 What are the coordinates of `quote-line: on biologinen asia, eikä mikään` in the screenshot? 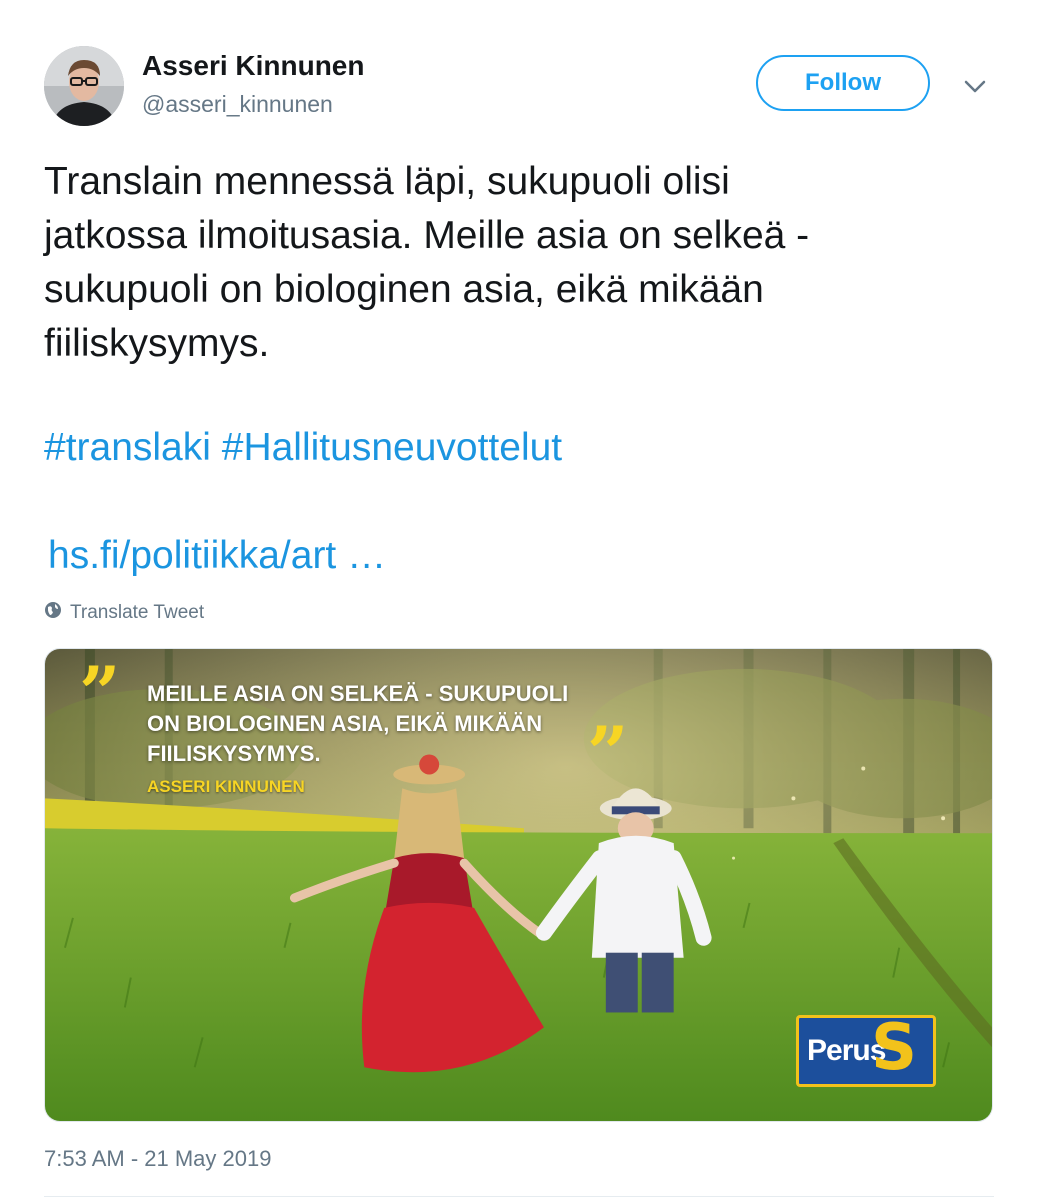 It's located at (345, 723).